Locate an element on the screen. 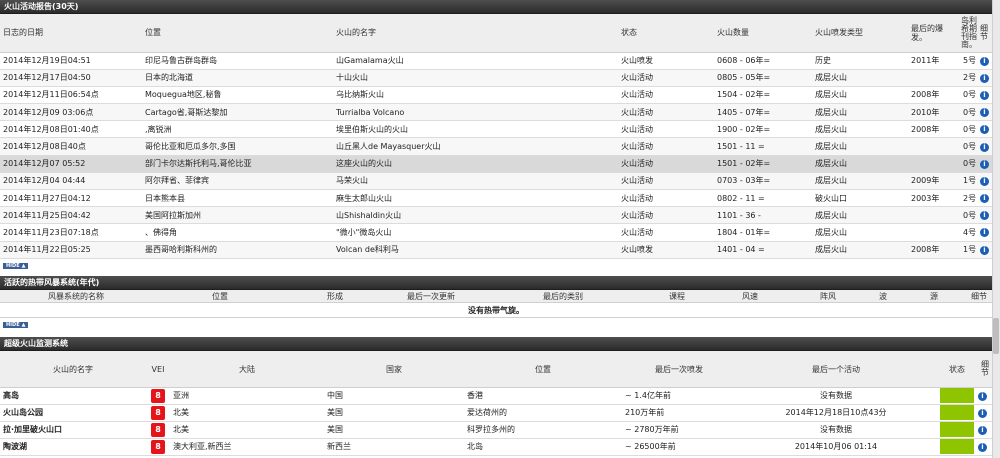  cell-status: 火山喷发 is located at coordinates (666, 61).